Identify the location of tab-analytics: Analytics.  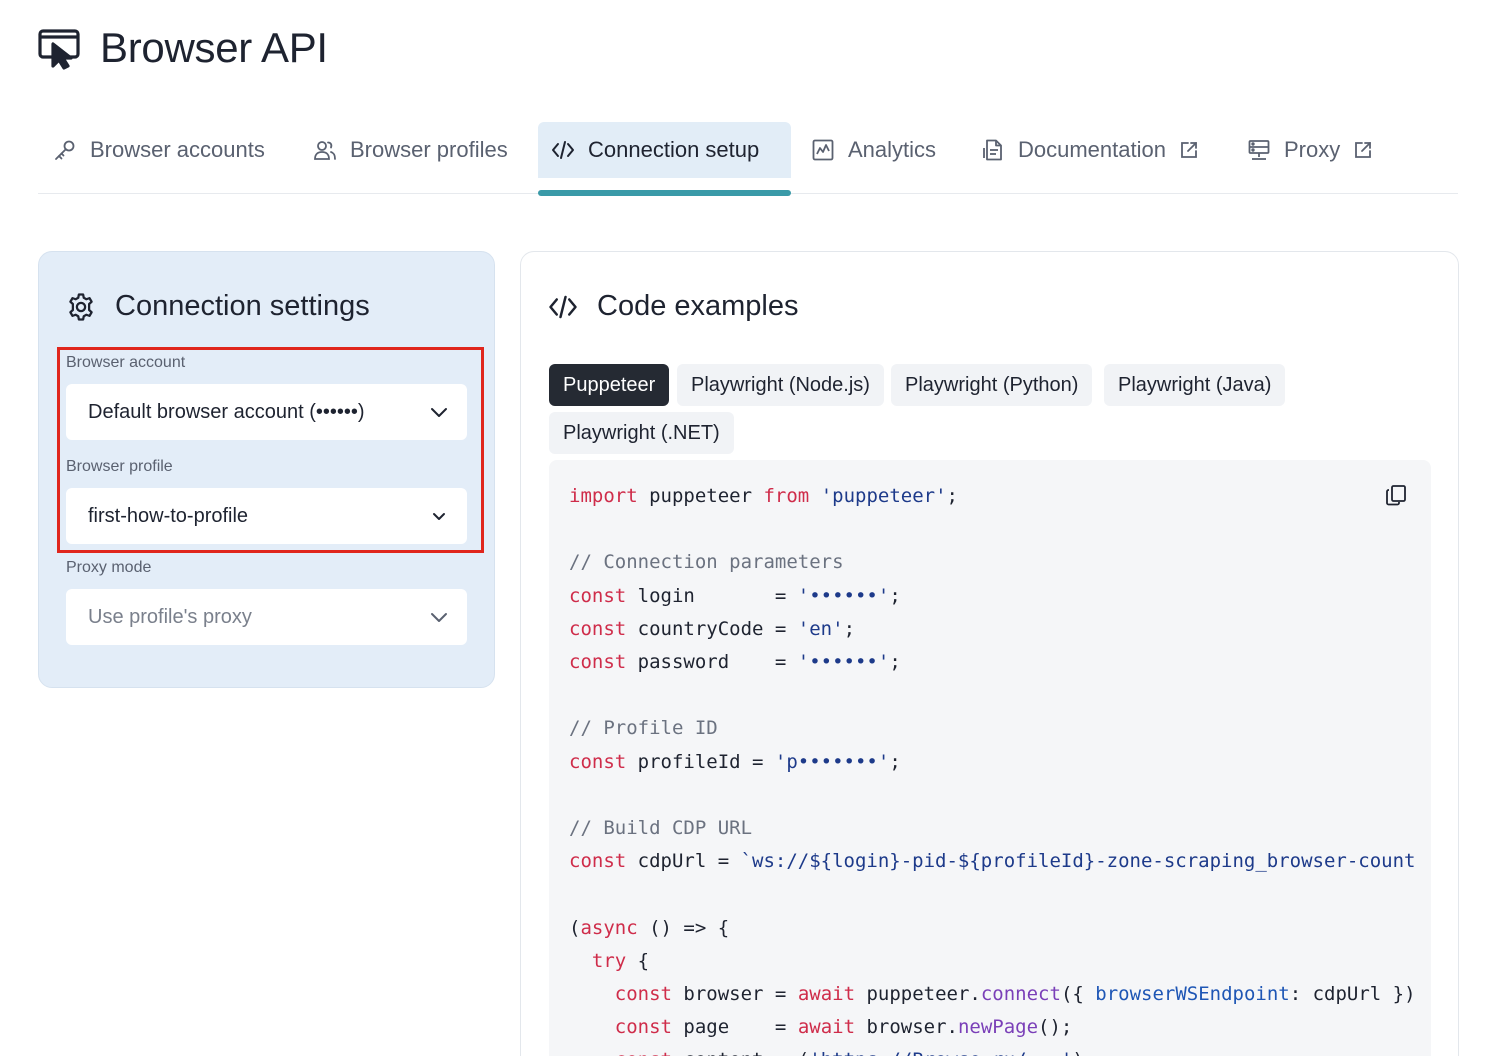
(873, 150).